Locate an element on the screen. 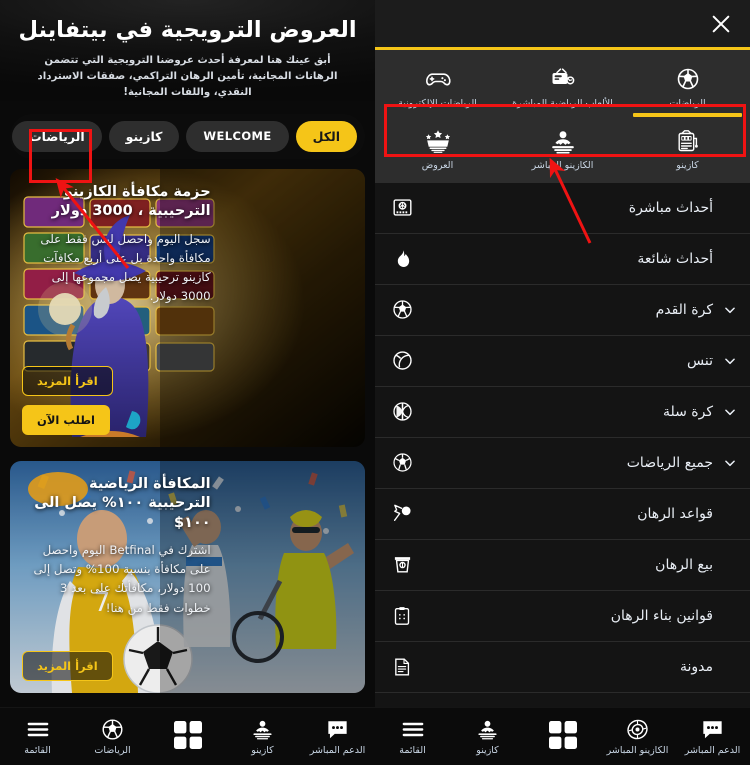 This screenshot has width=750, height=765. category-live-casino: الكازينو المباشر is located at coordinates (562, 148).